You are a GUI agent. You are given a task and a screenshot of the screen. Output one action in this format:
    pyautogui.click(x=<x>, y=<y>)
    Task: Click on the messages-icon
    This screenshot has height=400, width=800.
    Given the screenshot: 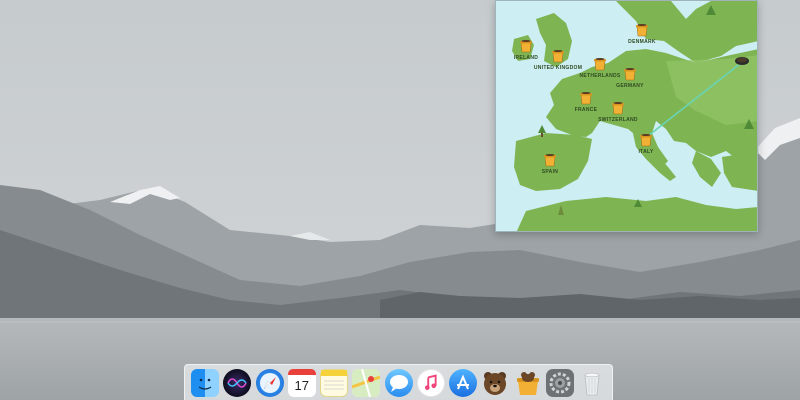 What is the action you would take?
    pyautogui.click(x=398, y=382)
    